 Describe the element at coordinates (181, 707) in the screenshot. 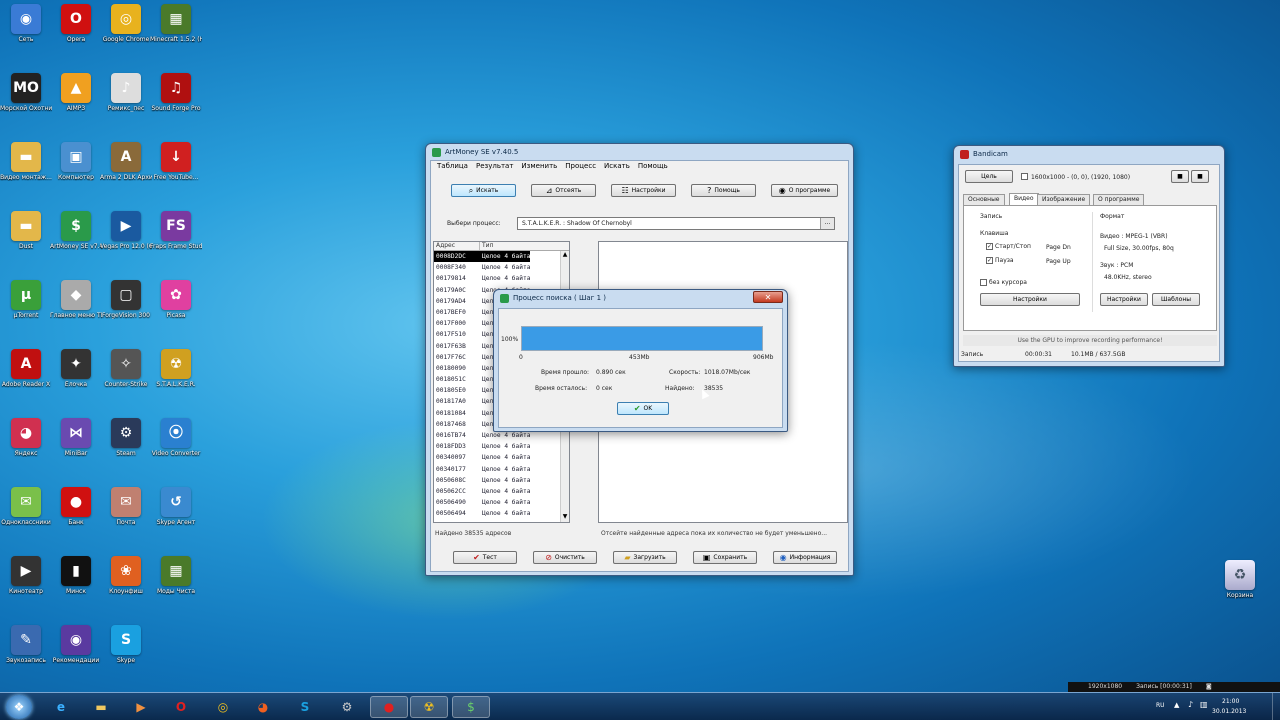

I see `taskbar-opera: O` at that location.